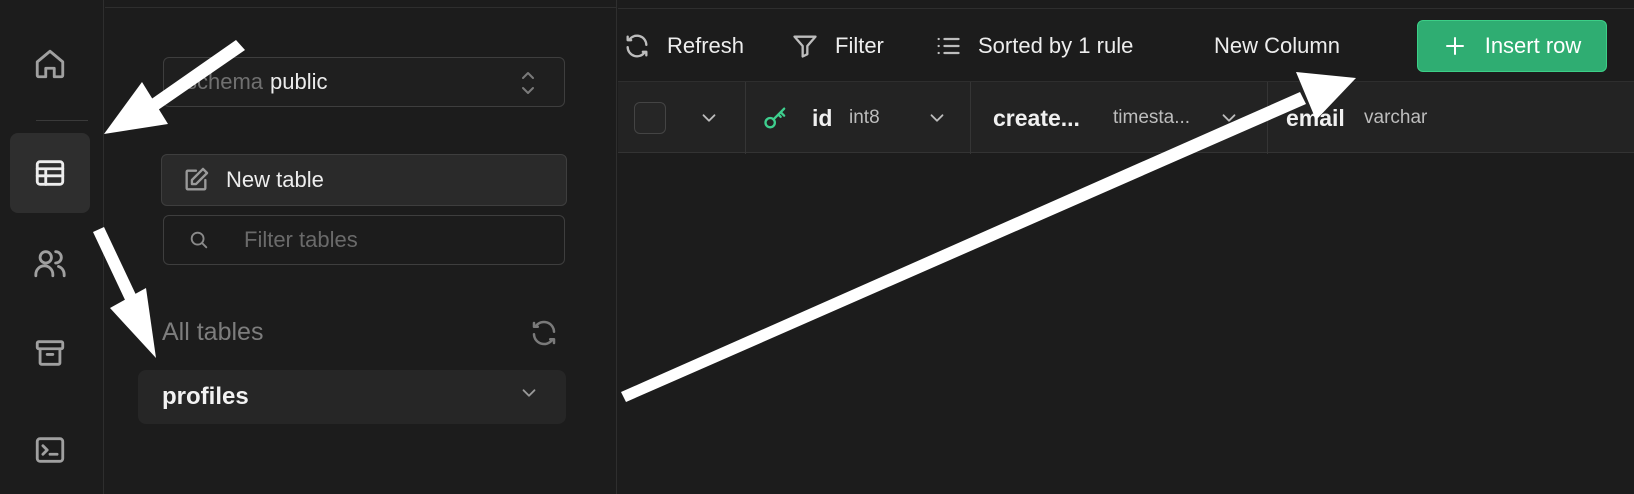 The image size is (1634, 494). Describe the element at coordinates (864, 117) in the screenshot. I see `column-type: int8` at that location.